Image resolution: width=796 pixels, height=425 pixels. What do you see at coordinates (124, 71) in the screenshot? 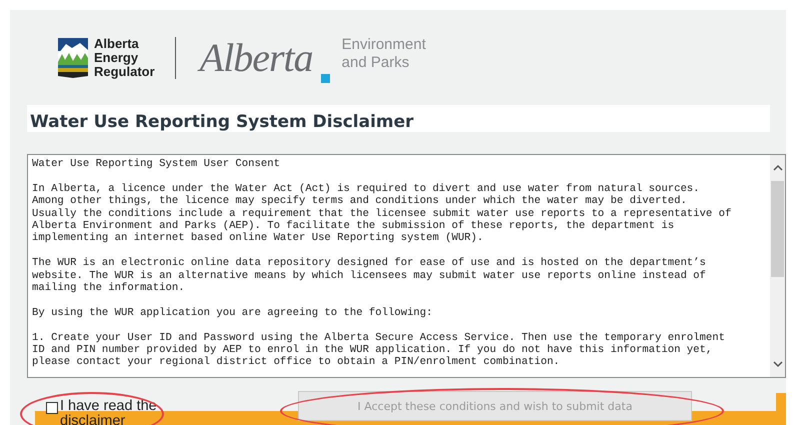
I see `logo-text: Regulator` at bounding box center [124, 71].